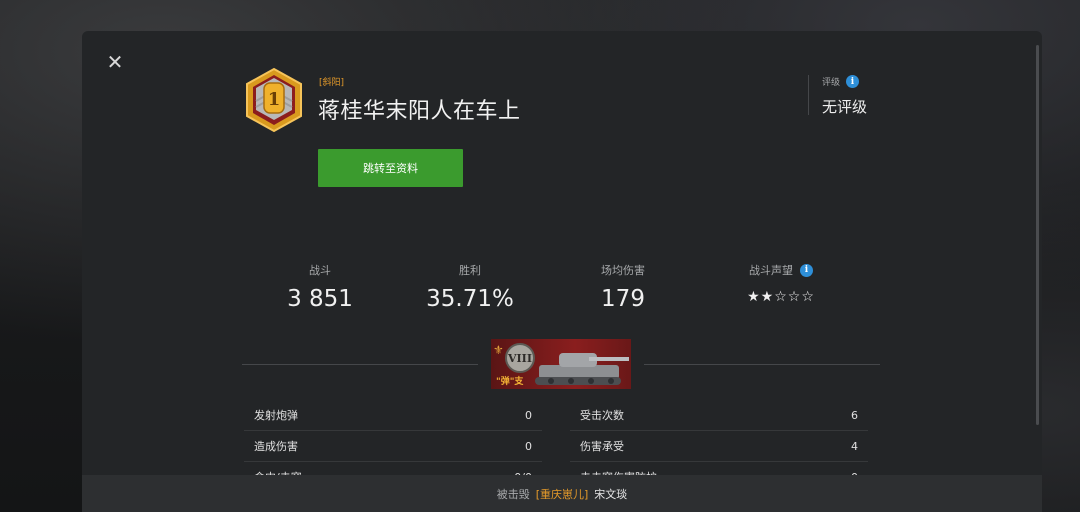 Image resolution: width=1080 pixels, height=512 pixels. What do you see at coordinates (854, 415) in the screenshot?
I see `detail-value: 6` at bounding box center [854, 415].